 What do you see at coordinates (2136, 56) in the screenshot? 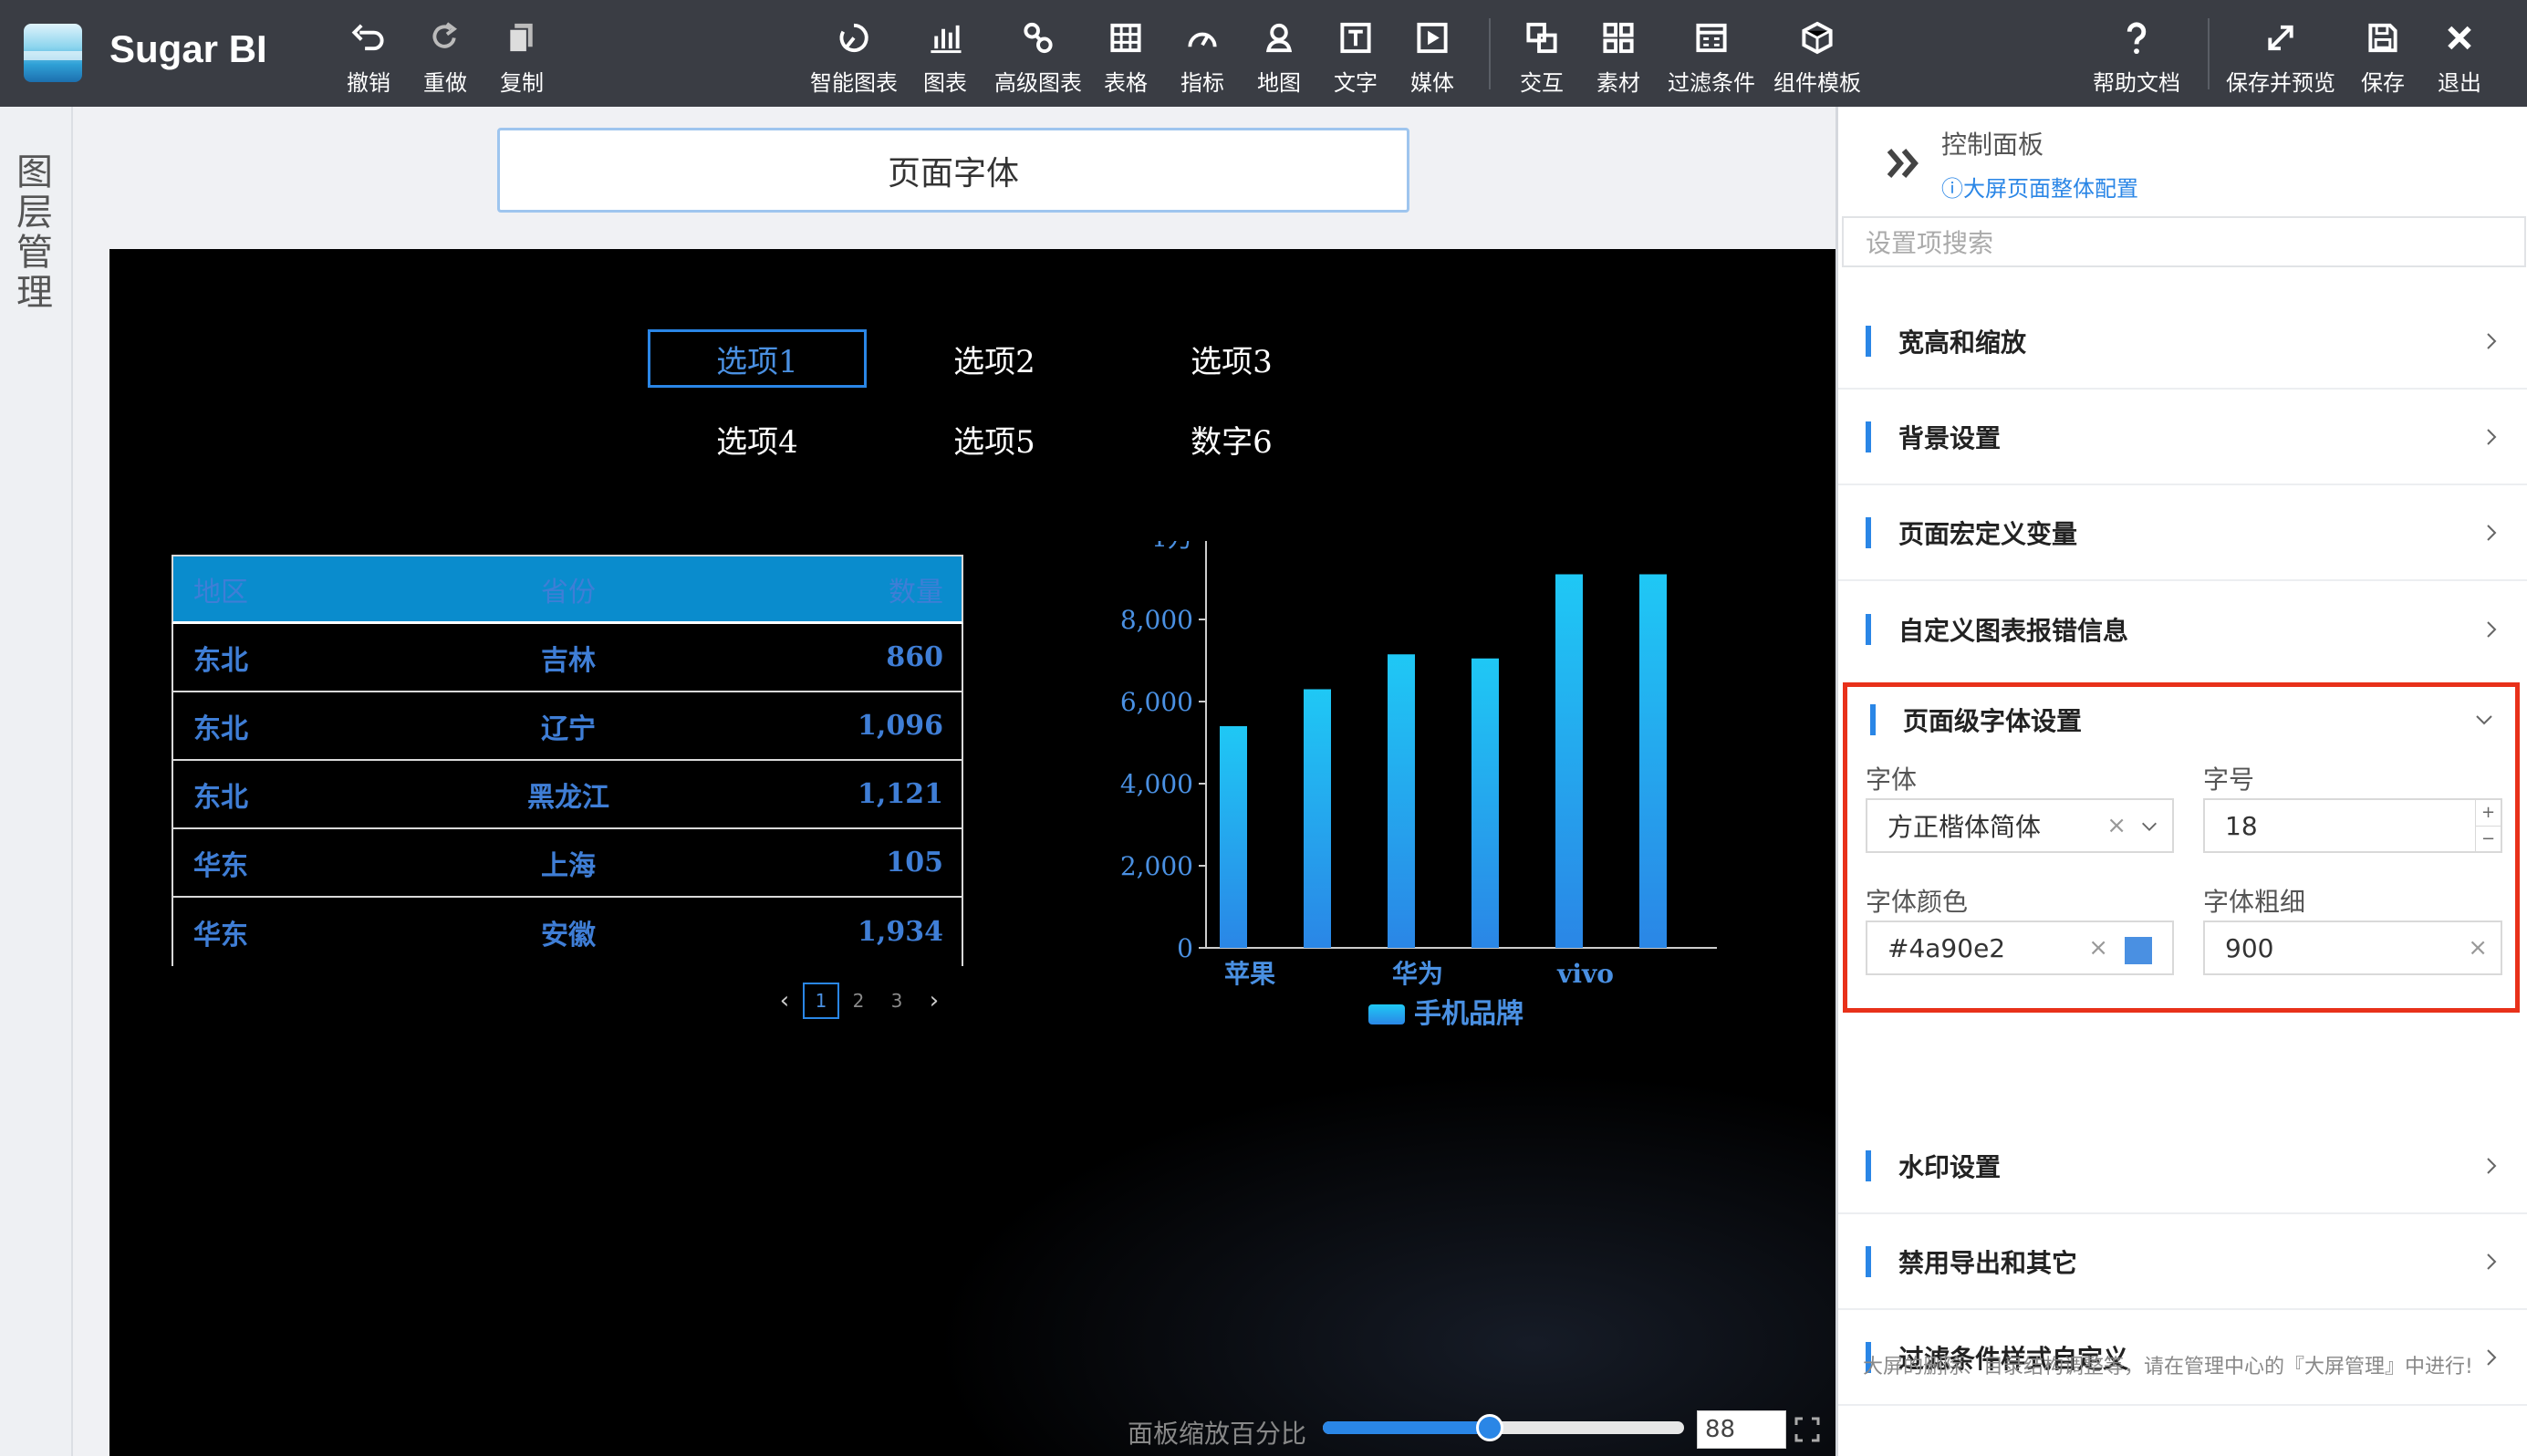
I see `help-docs-button: 帮助文档` at bounding box center [2136, 56].